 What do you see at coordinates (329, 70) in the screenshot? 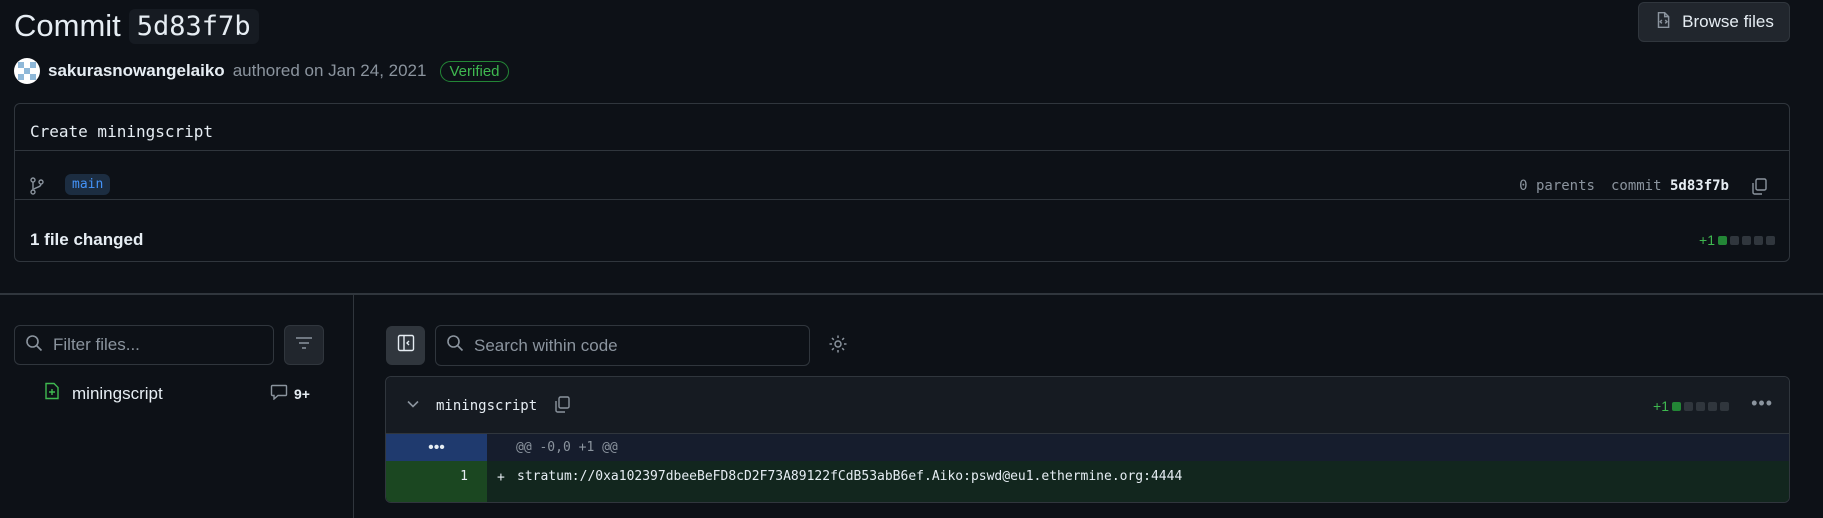
I see `author-meta: authored on Jan 24, 2021` at bounding box center [329, 70].